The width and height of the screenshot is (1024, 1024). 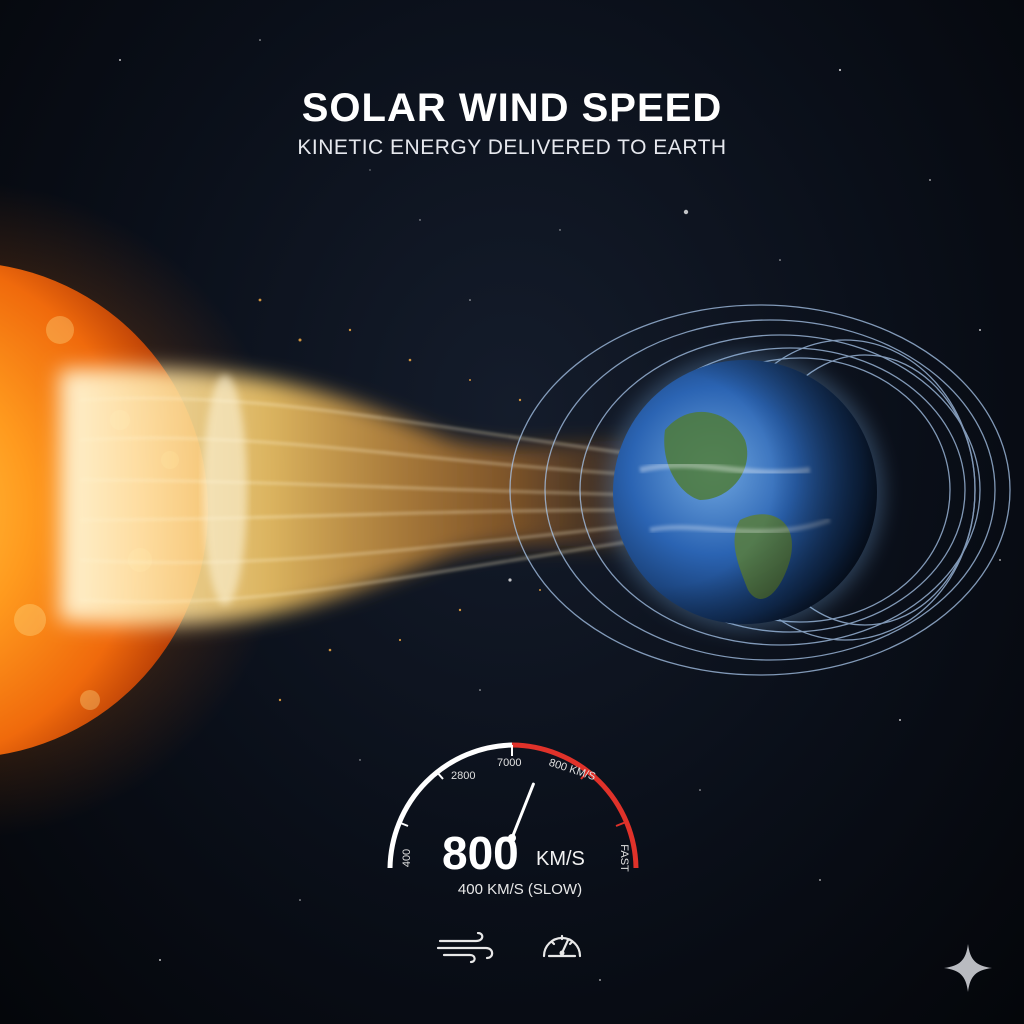 I want to click on page-subtitle: KINETIC ENERGY DELIVERED TO EARTH, so click(x=512, y=147).